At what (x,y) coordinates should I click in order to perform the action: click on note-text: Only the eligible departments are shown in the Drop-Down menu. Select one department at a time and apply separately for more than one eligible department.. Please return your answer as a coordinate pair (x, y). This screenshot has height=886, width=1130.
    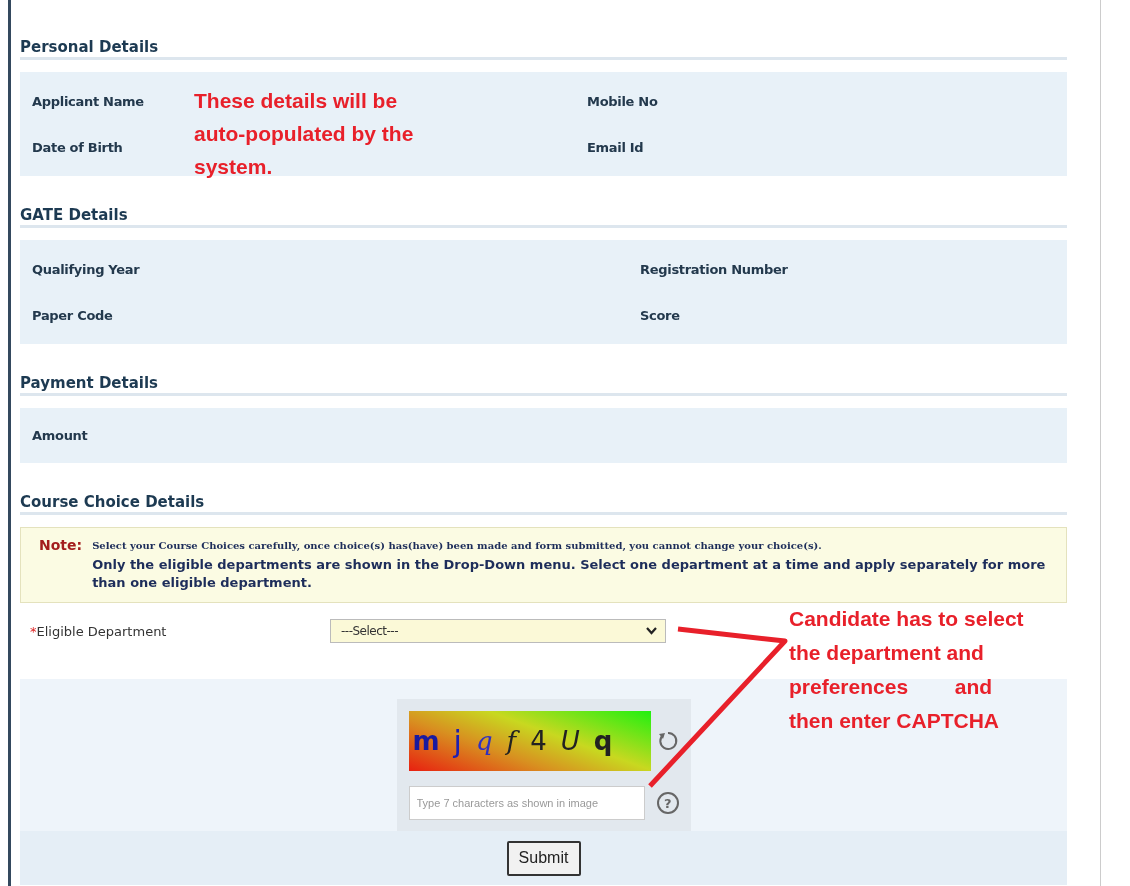
    Looking at the image, I should click on (569, 574).